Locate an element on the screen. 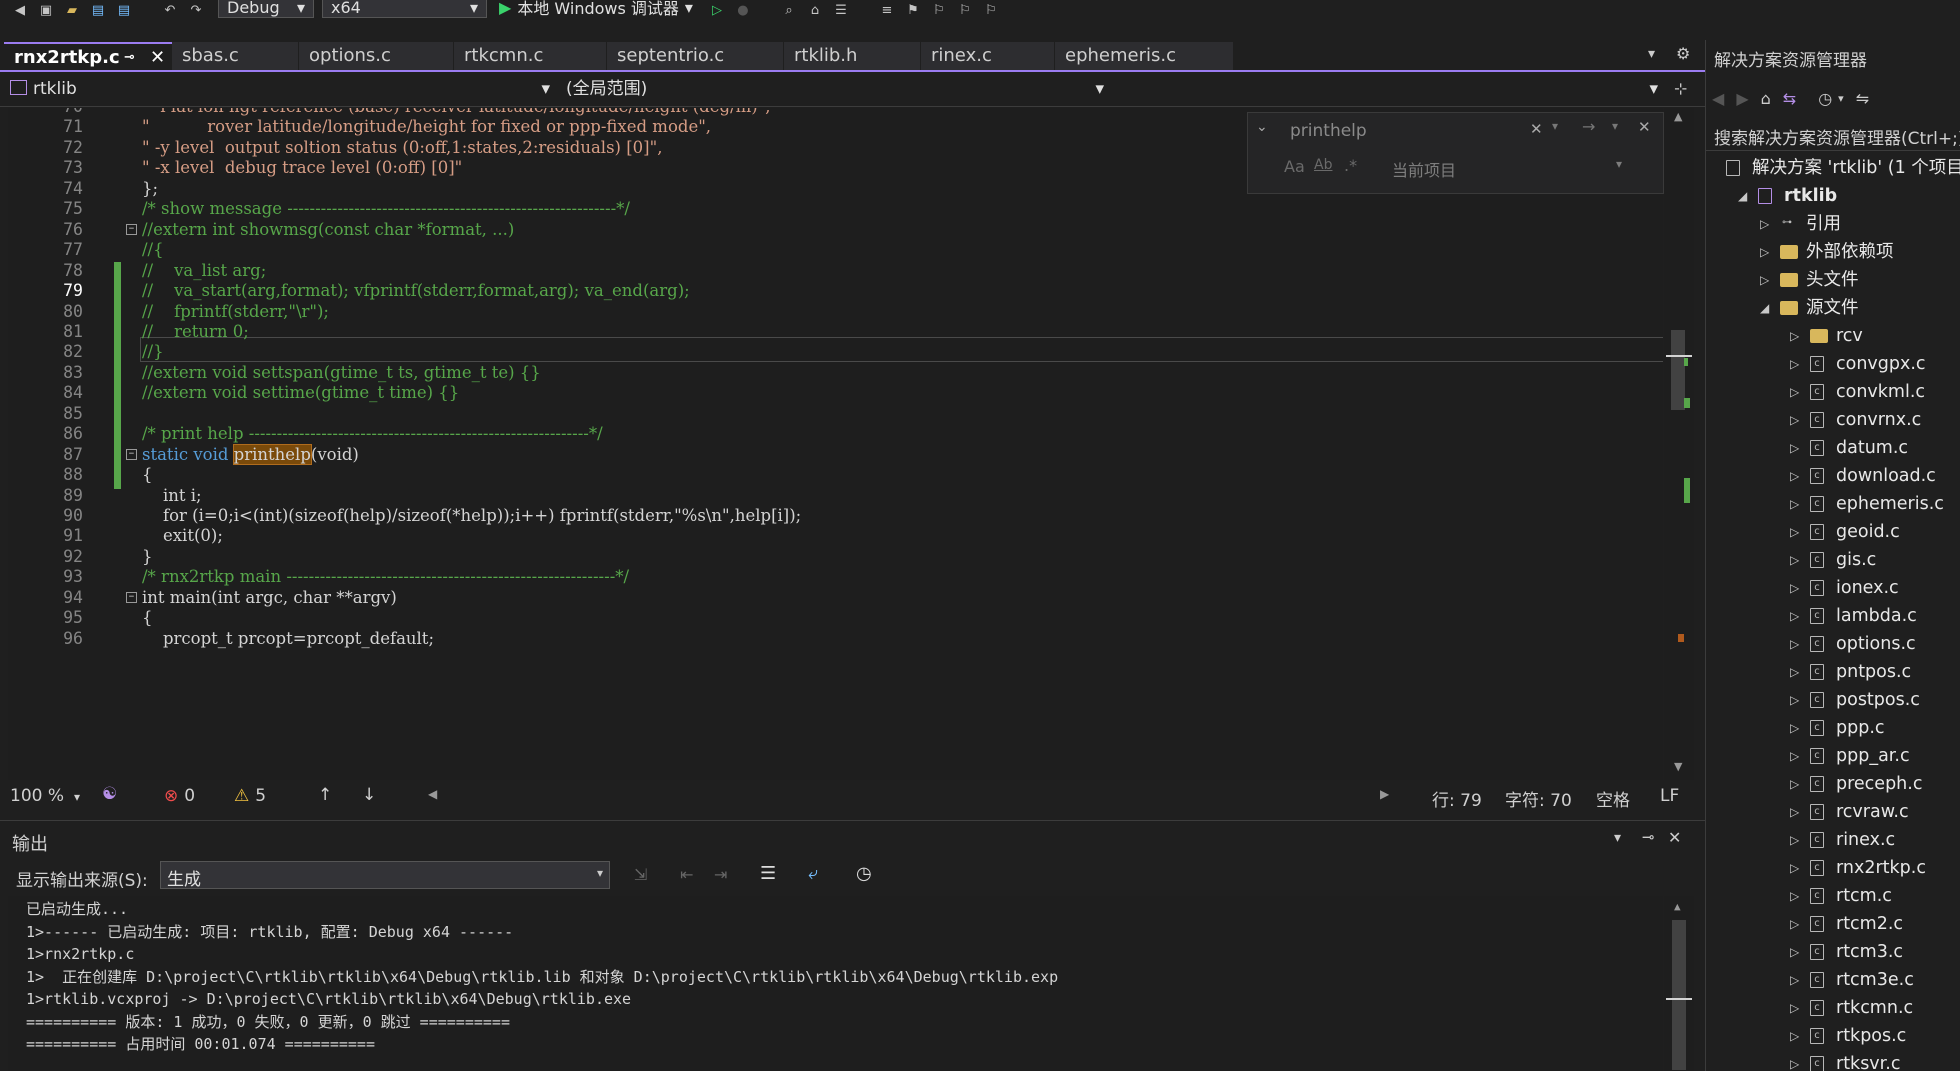 The height and width of the screenshot is (1071, 1960). tree-item-file: ▷ c postpos.c is located at coordinates (1833, 700).